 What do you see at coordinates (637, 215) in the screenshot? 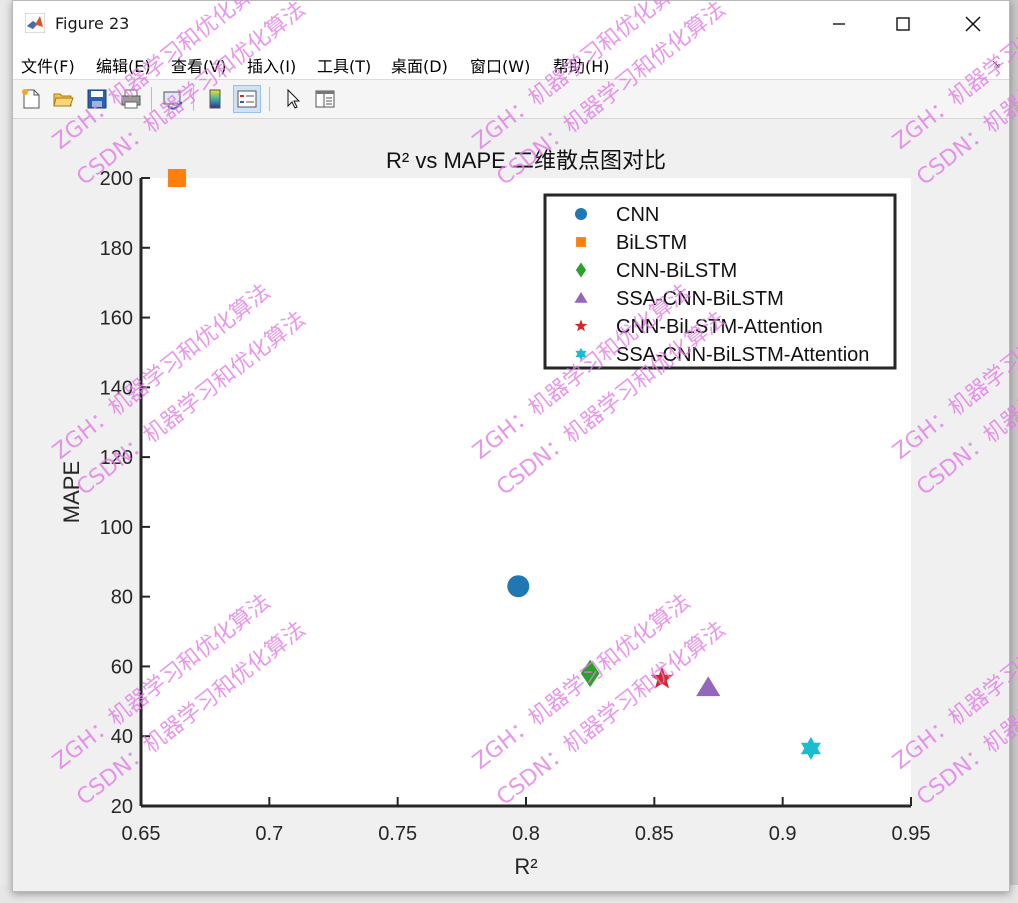
I see `legend-label: CNN` at bounding box center [637, 215].